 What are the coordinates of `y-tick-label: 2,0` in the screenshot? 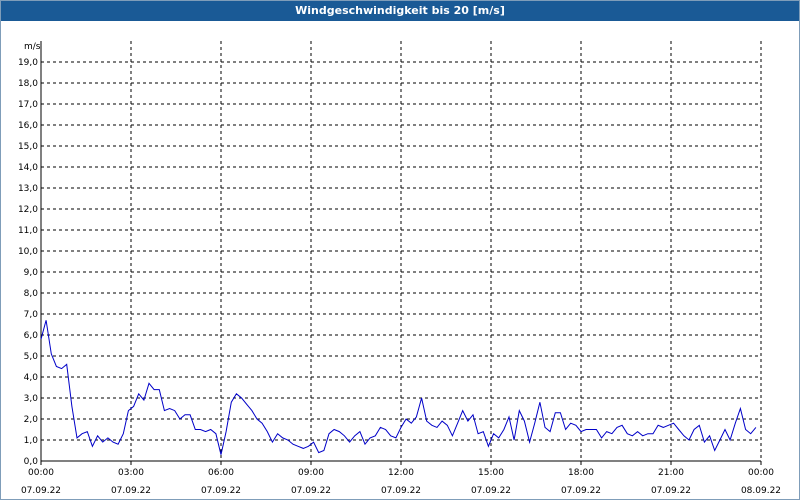 It's located at (31, 420).